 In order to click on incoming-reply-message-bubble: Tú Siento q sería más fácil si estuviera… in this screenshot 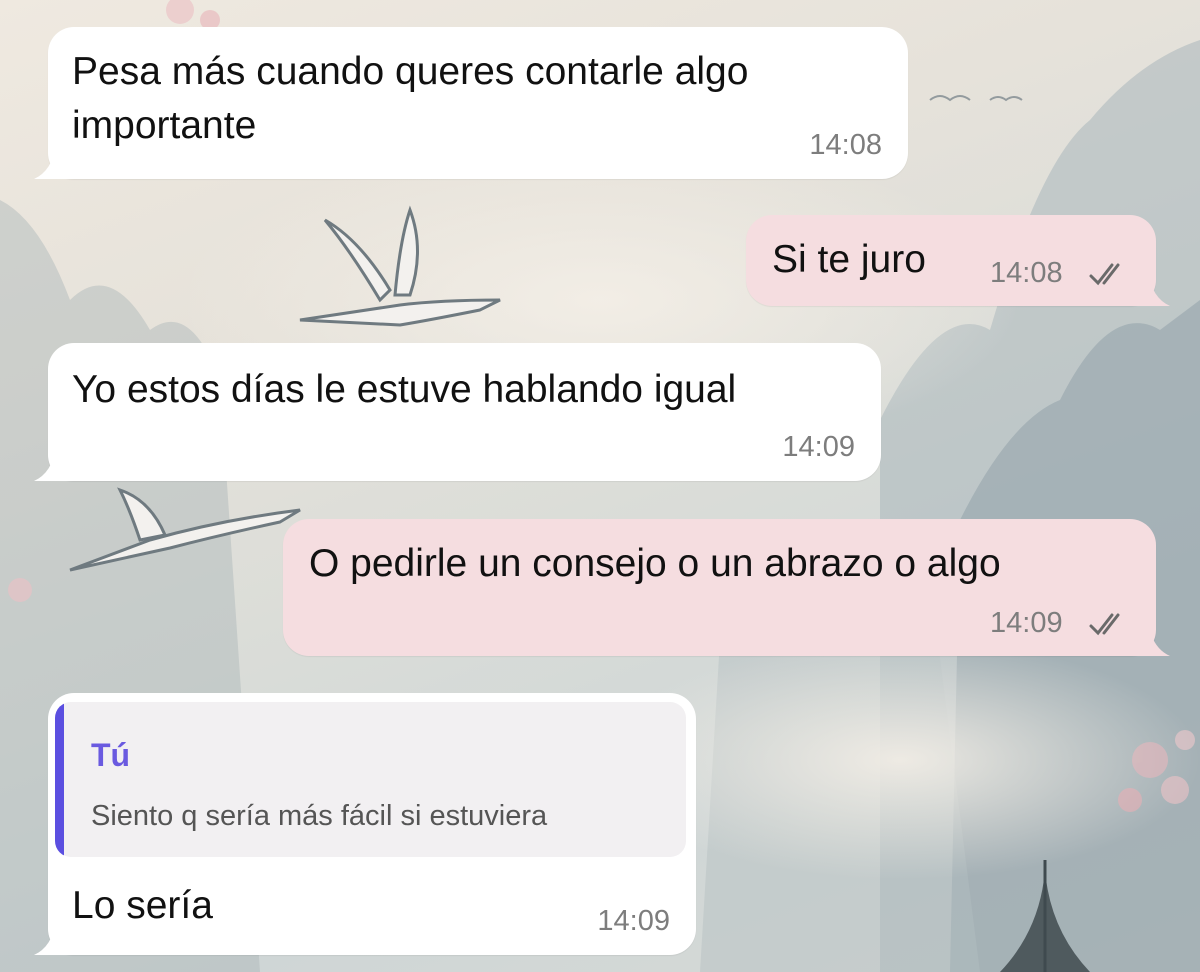, I will do `click(365, 824)`.